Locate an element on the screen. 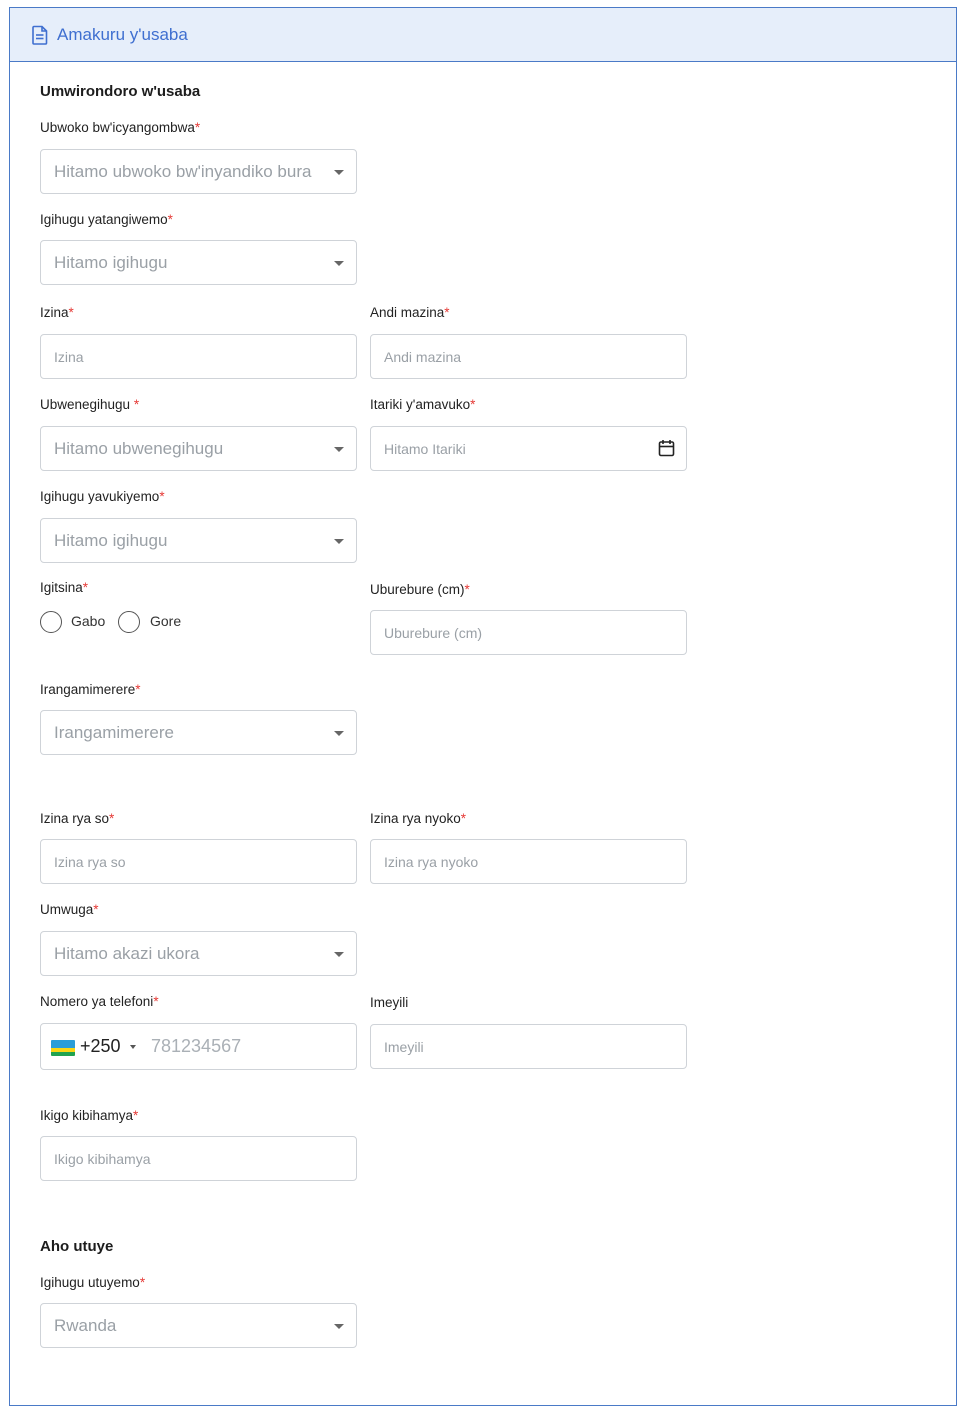  card-header: Amakuru y'usaba is located at coordinates (483, 35).